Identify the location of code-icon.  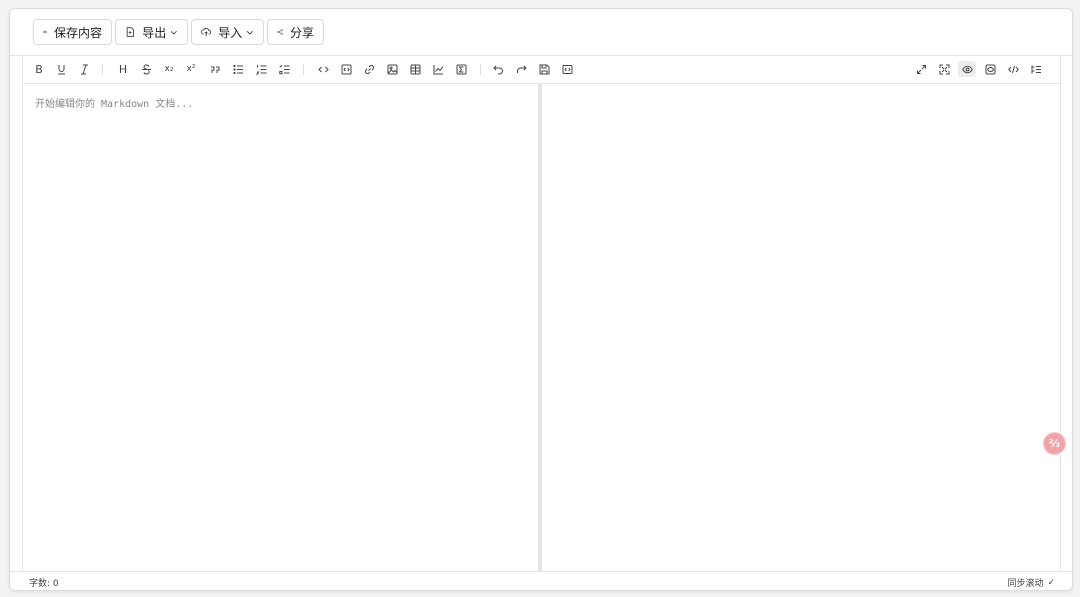
(323, 69).